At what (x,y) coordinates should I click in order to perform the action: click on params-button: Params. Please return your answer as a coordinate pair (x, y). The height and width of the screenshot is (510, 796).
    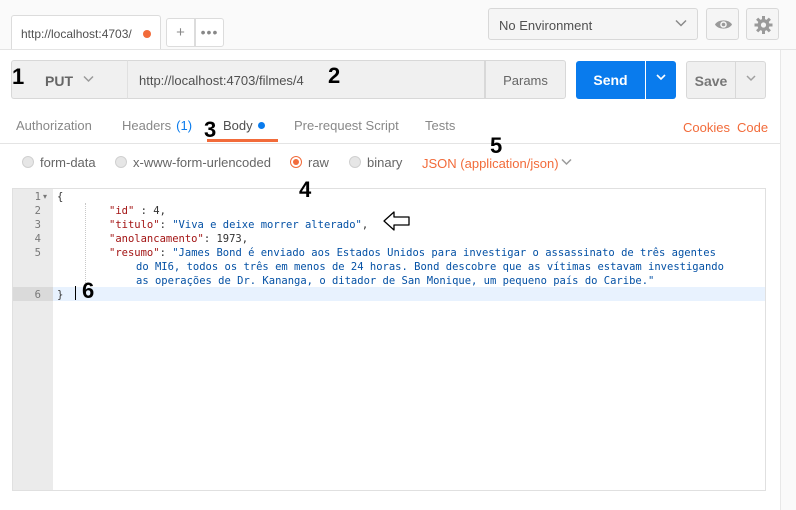
    Looking at the image, I should click on (525, 79).